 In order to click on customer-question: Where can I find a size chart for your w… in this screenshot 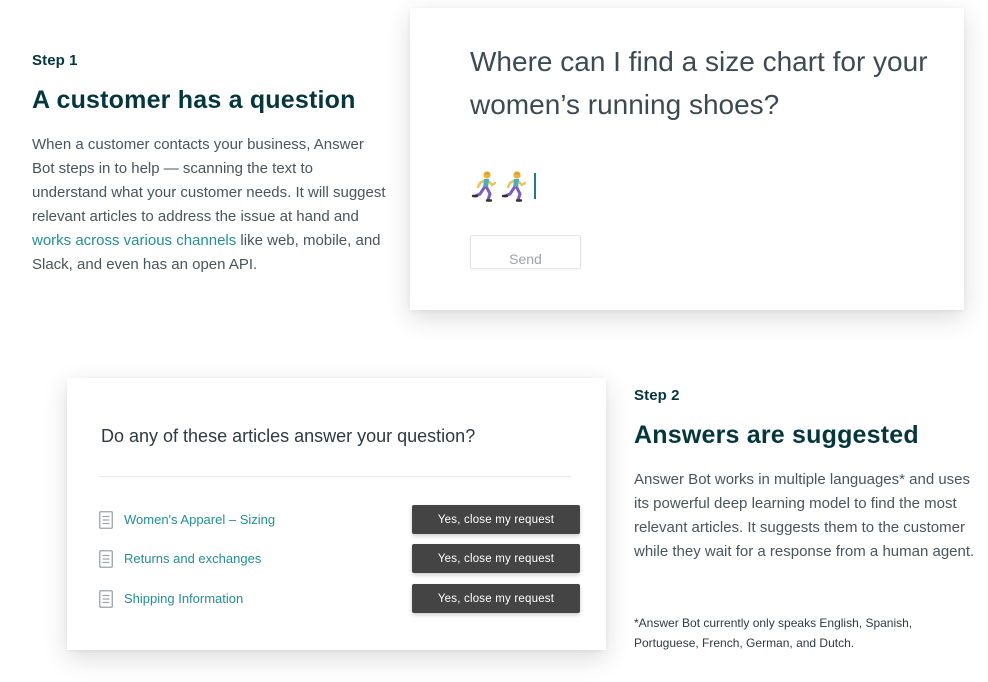, I will do `click(699, 83)`.